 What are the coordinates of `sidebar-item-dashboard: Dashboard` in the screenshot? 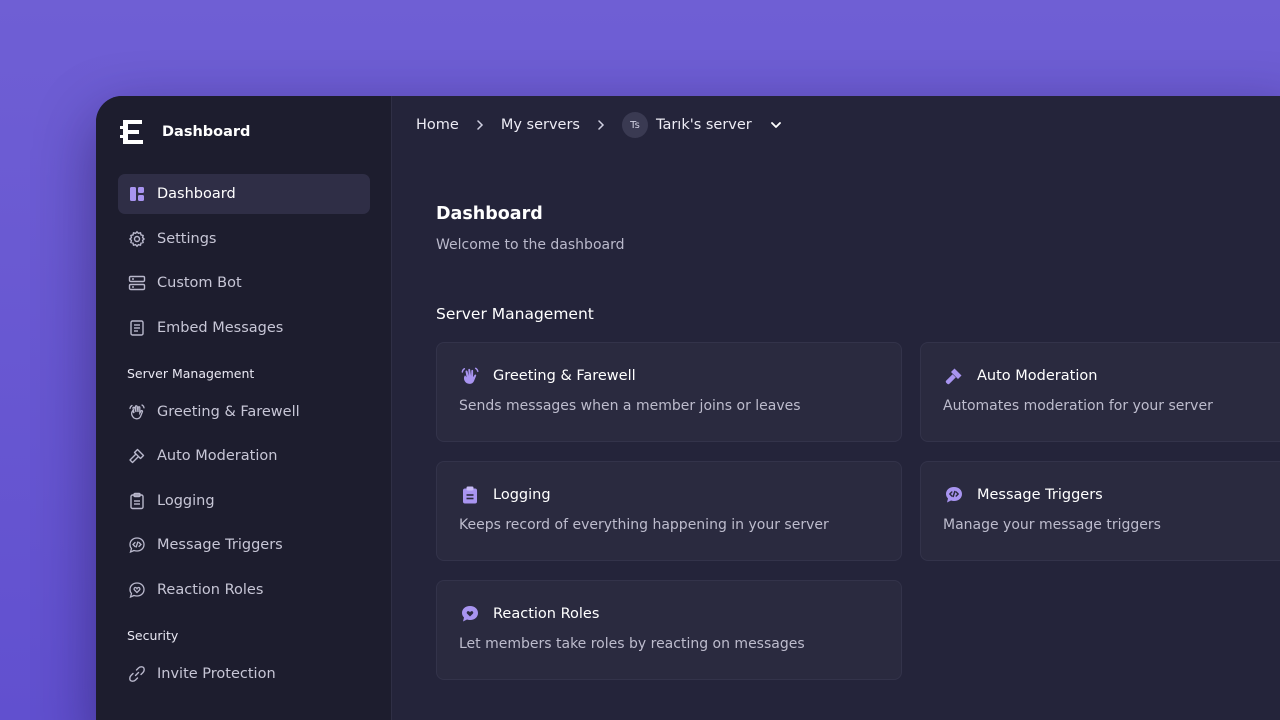 It's located at (244, 194).